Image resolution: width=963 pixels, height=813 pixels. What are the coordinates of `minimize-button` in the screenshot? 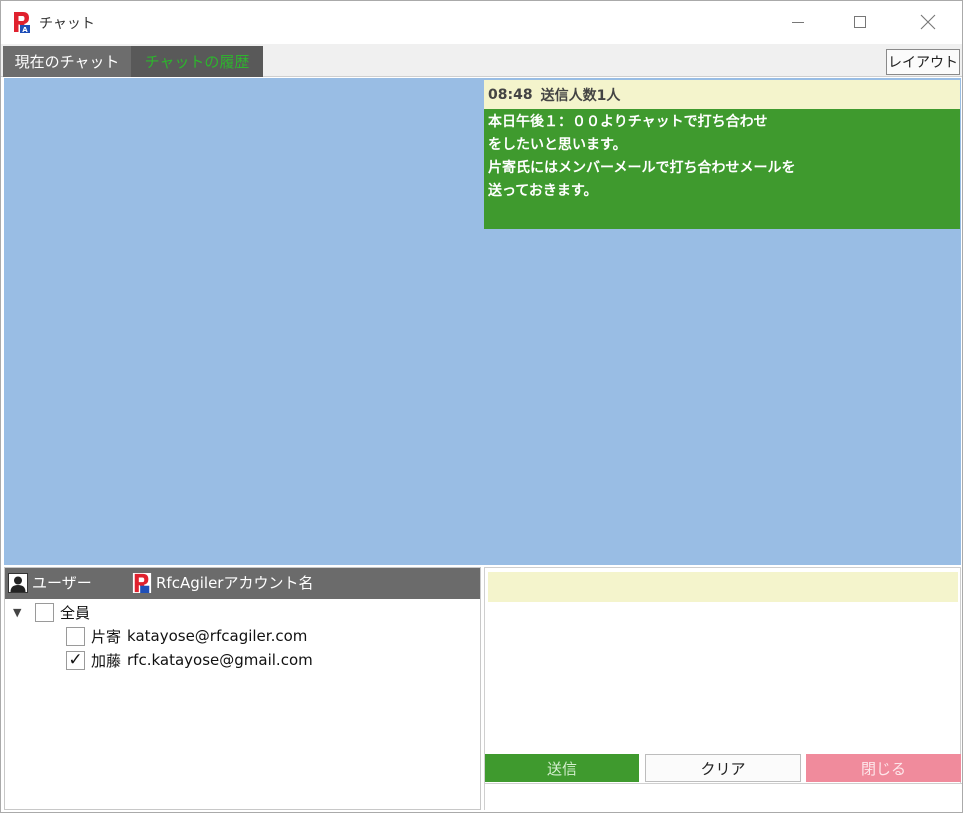 It's located at (798, 22).